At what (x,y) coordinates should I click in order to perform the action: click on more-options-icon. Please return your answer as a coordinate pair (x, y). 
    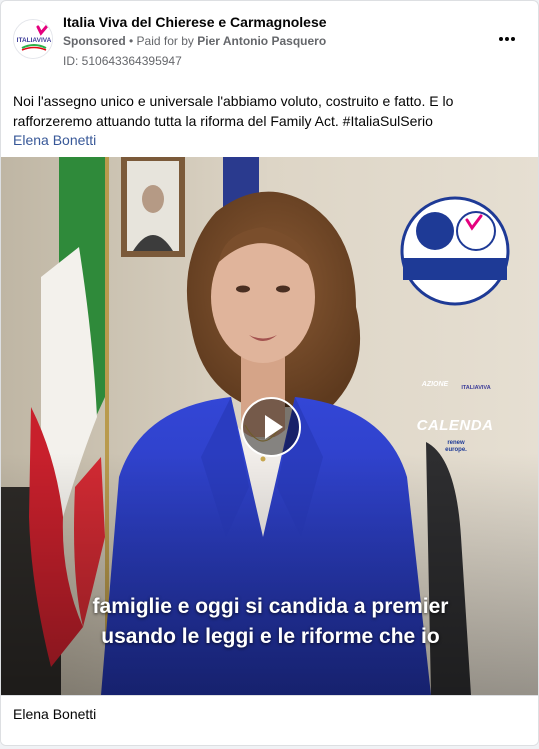
    Looking at the image, I should click on (507, 39).